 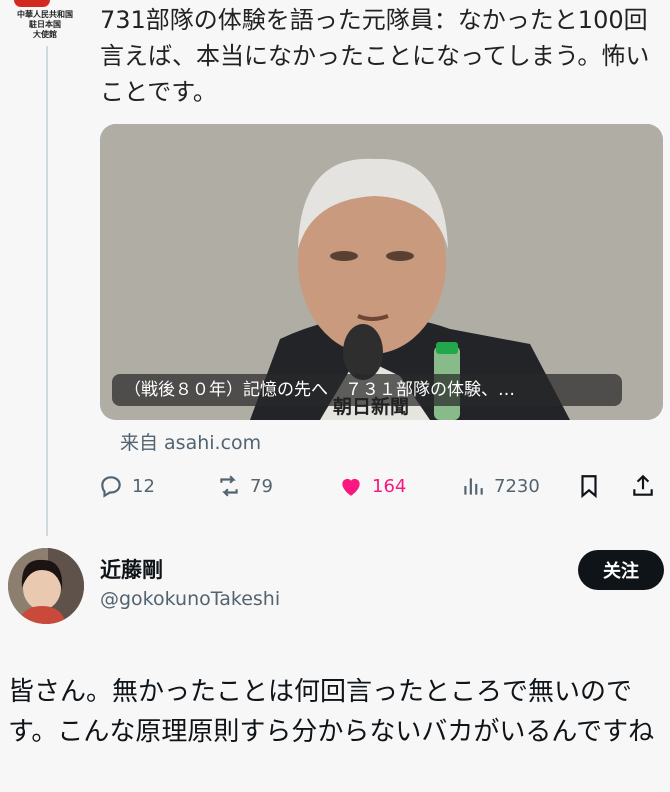 What do you see at coordinates (45, 14) in the screenshot?
I see `logo-line: 中華人民共和国` at bounding box center [45, 14].